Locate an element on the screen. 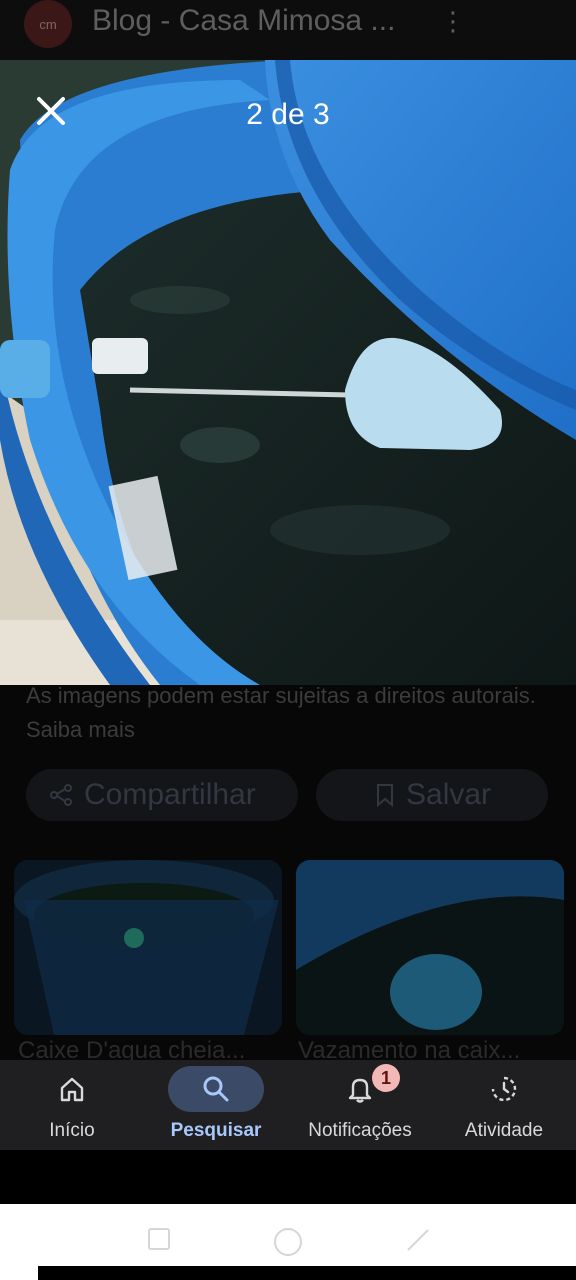 This screenshot has height=1280, width=576. recents-icon is located at coordinates (159, 1239).